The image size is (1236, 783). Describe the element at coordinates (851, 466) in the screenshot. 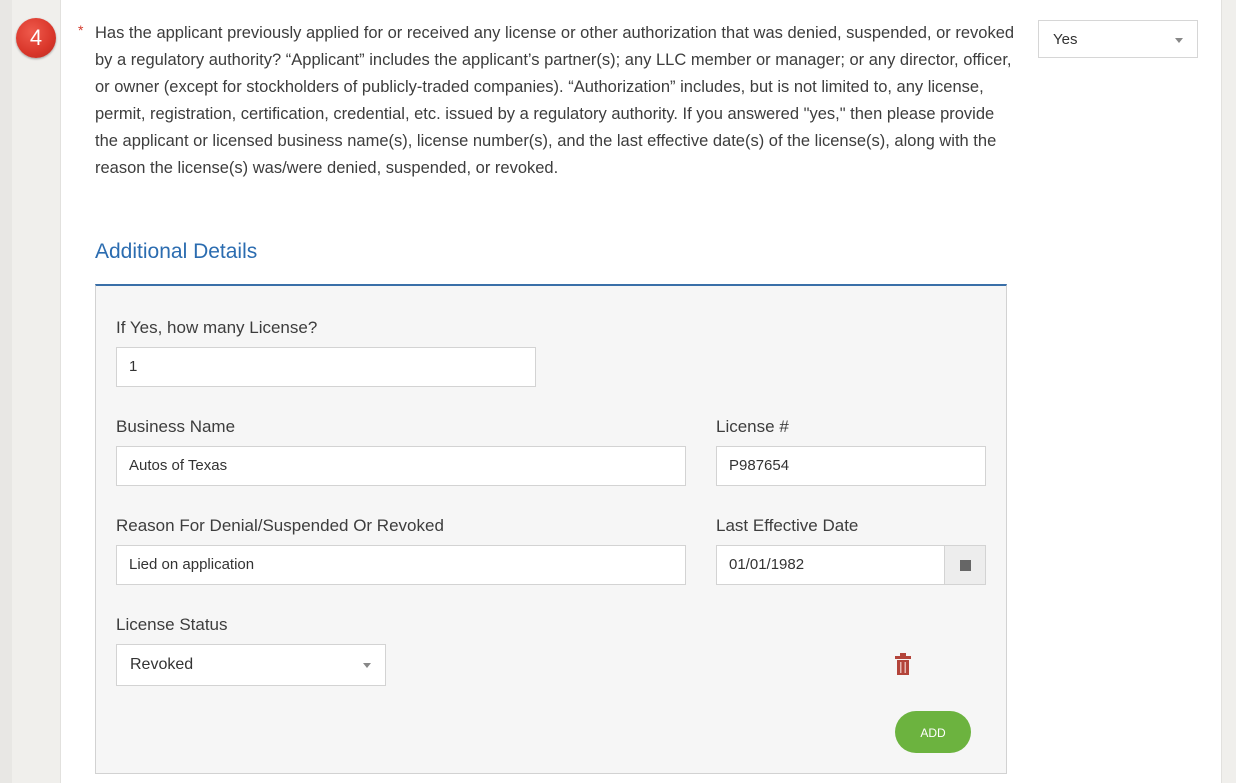

I see `license-number-input: P987654` at that location.